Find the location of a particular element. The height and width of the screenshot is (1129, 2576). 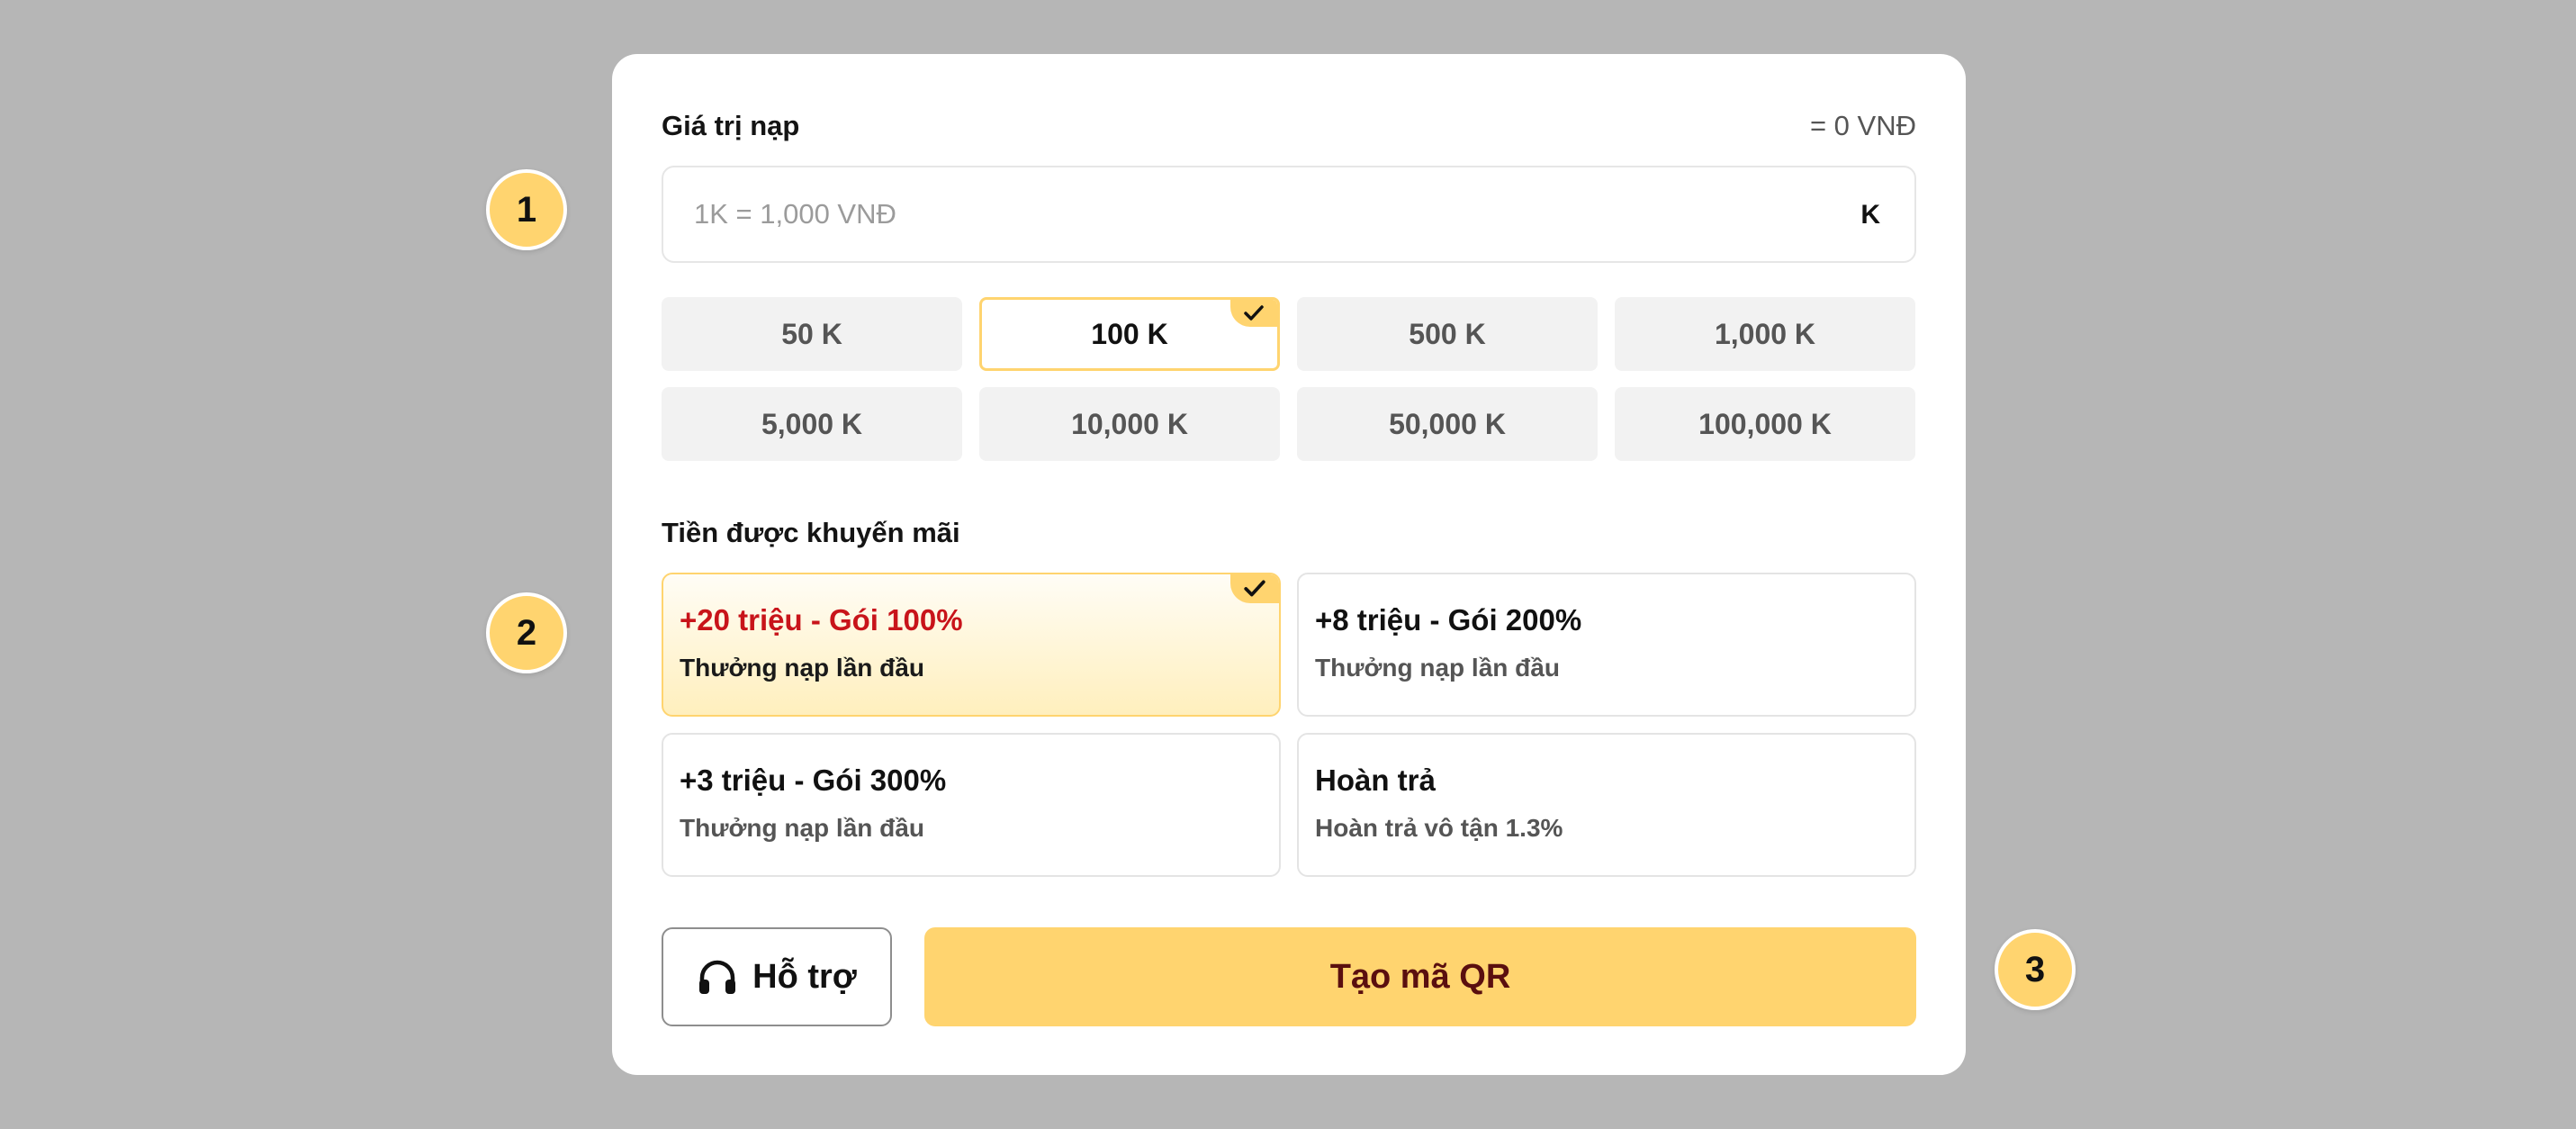

preset-label: 10,000 K is located at coordinates (1129, 423).